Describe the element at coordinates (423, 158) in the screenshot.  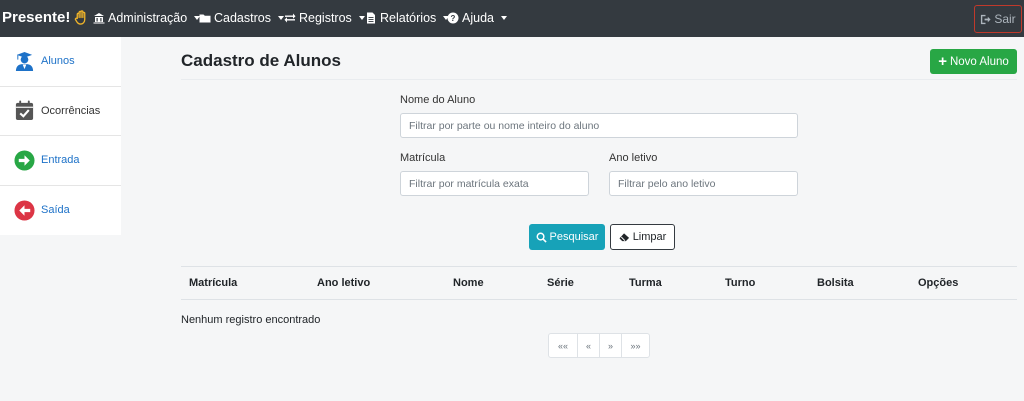
I see `matricula-filter-label: Matrícula` at that location.